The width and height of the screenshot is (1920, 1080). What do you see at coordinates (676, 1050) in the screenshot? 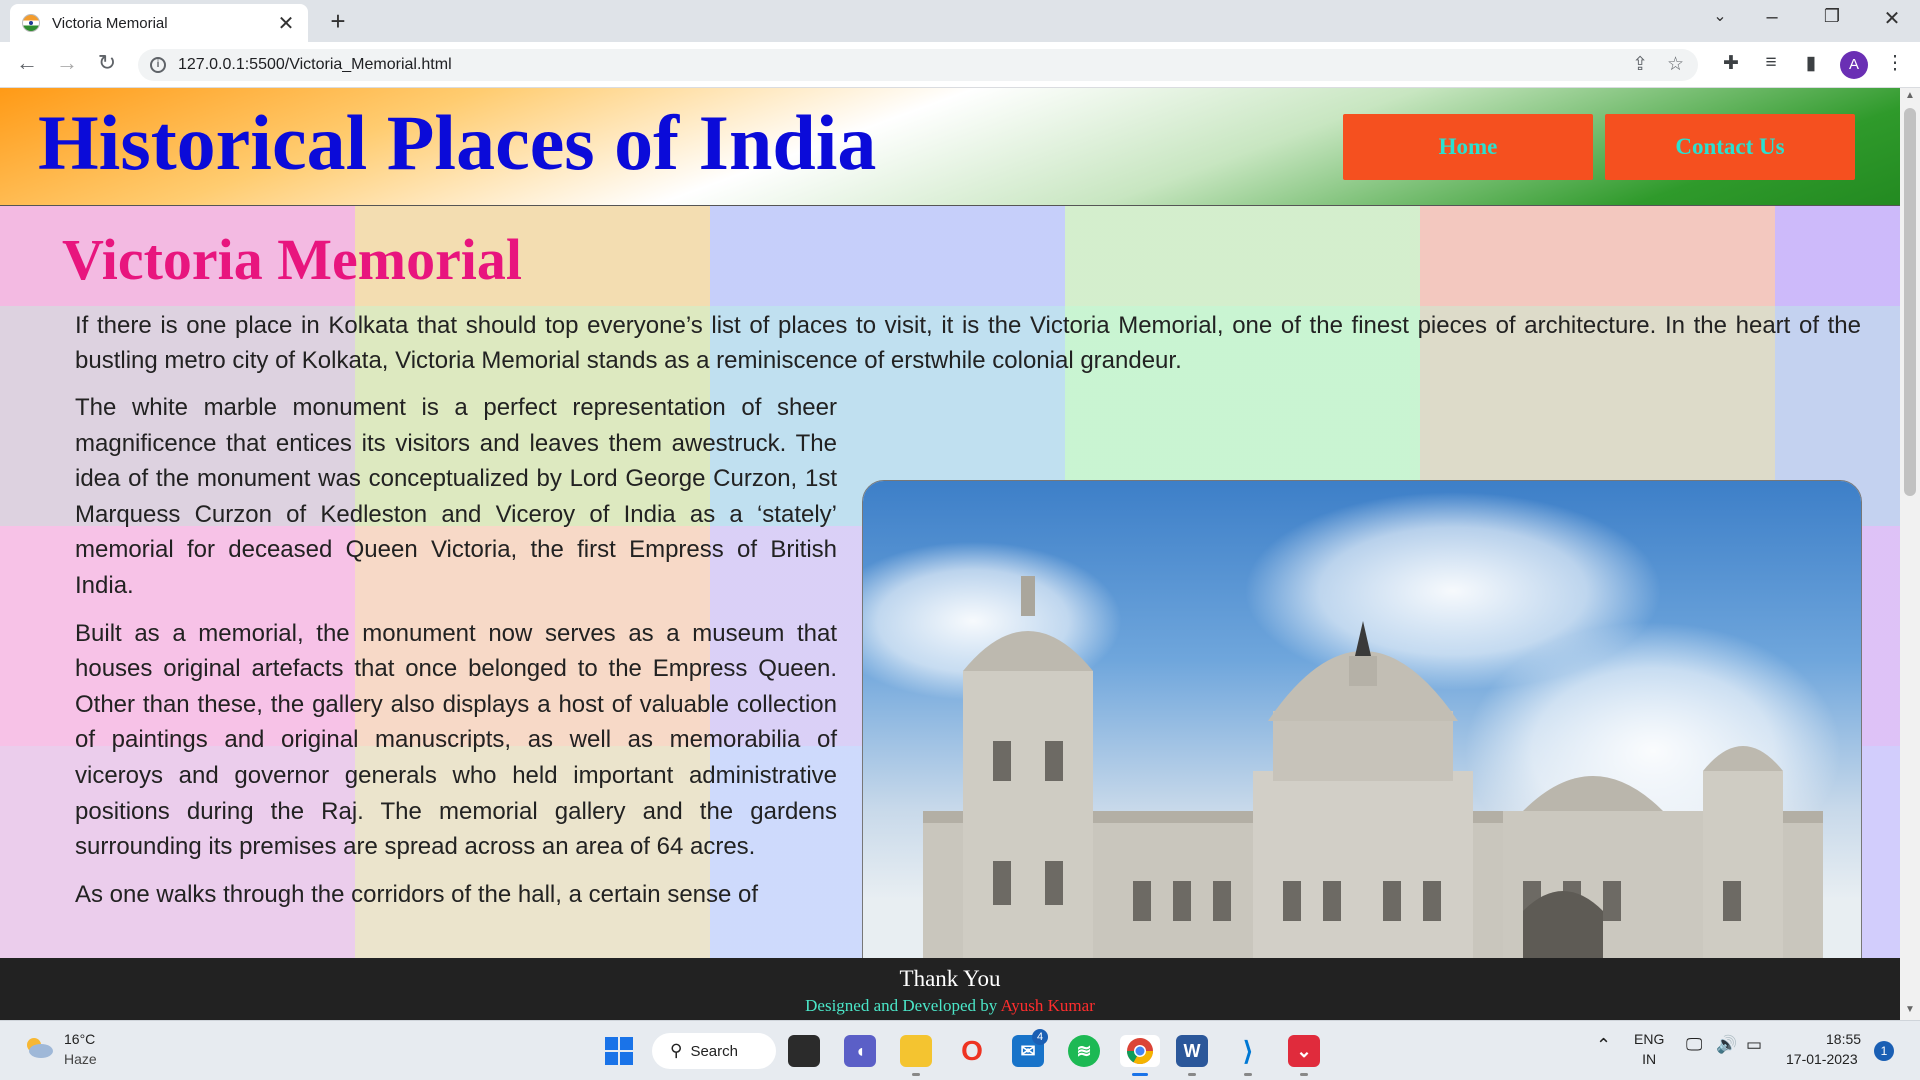
I see `search-icon: ⚲` at bounding box center [676, 1050].